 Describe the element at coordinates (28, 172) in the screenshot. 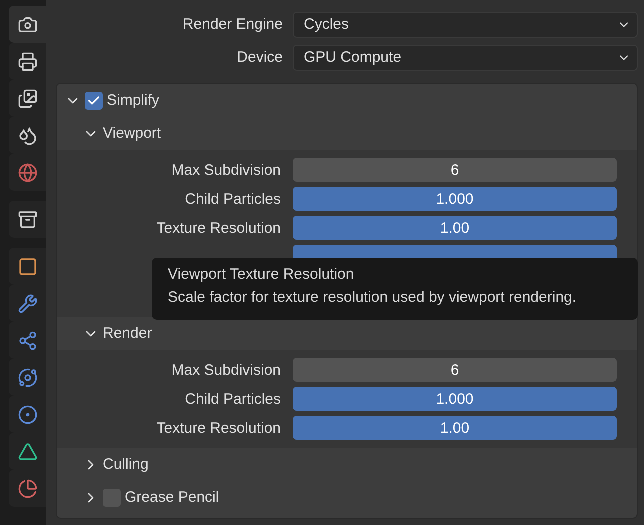

I see `globe-icon` at that location.